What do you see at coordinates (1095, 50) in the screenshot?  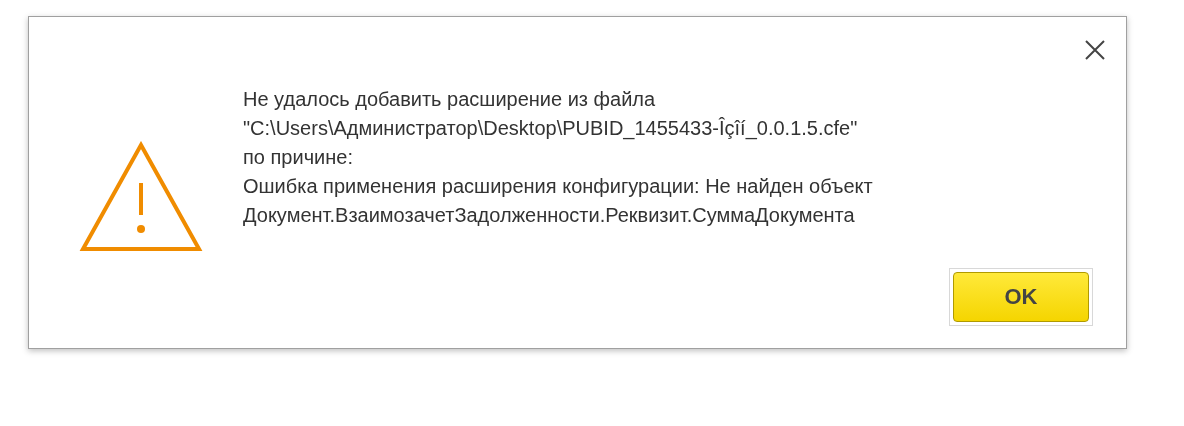 I see `close-icon` at bounding box center [1095, 50].